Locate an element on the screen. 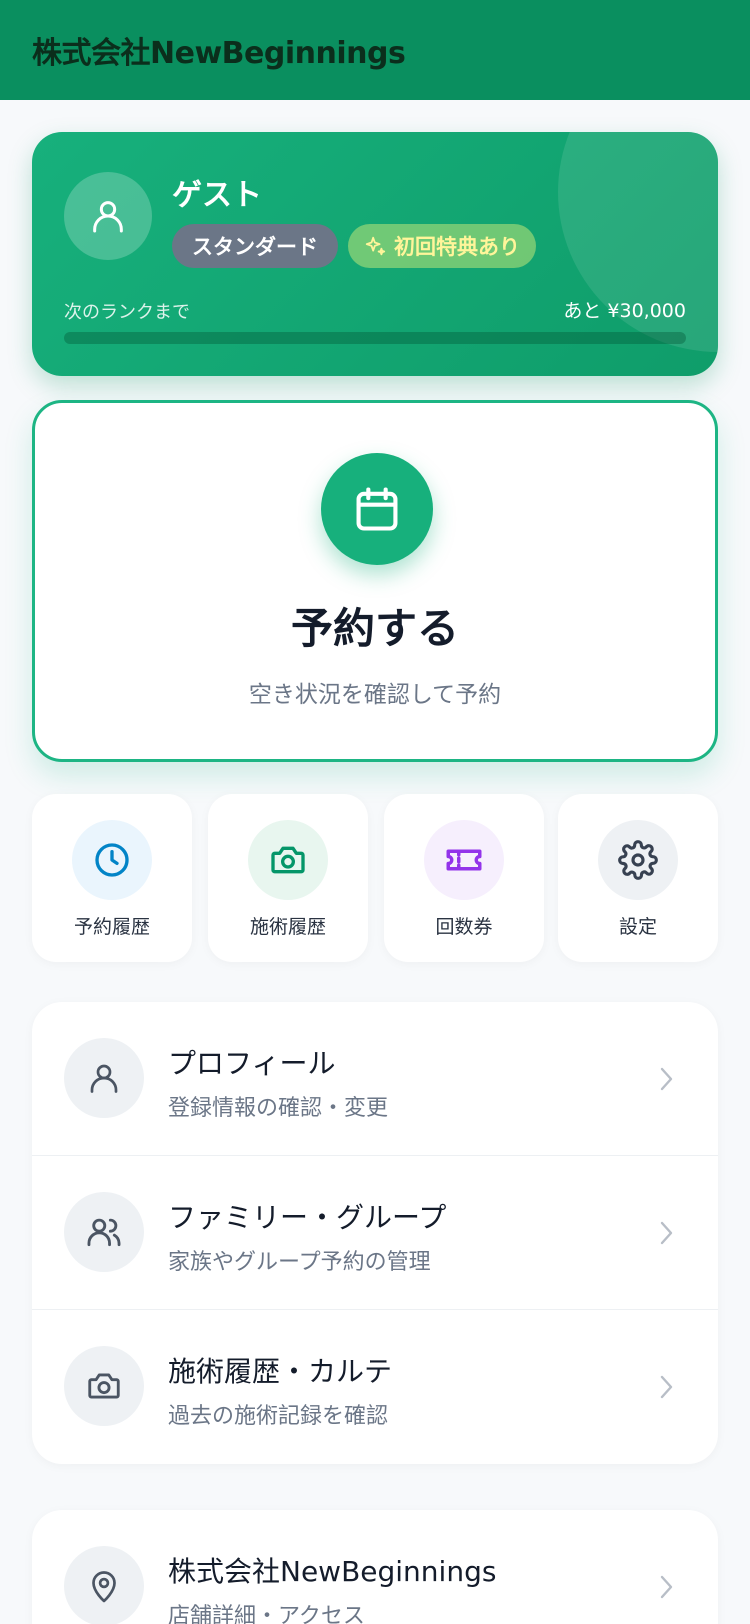 This screenshot has width=750, height=1624. member-card: ゲスト スタンダード 初回特典あり 次のランクまで あと ¥30,000 is located at coordinates (375, 254).